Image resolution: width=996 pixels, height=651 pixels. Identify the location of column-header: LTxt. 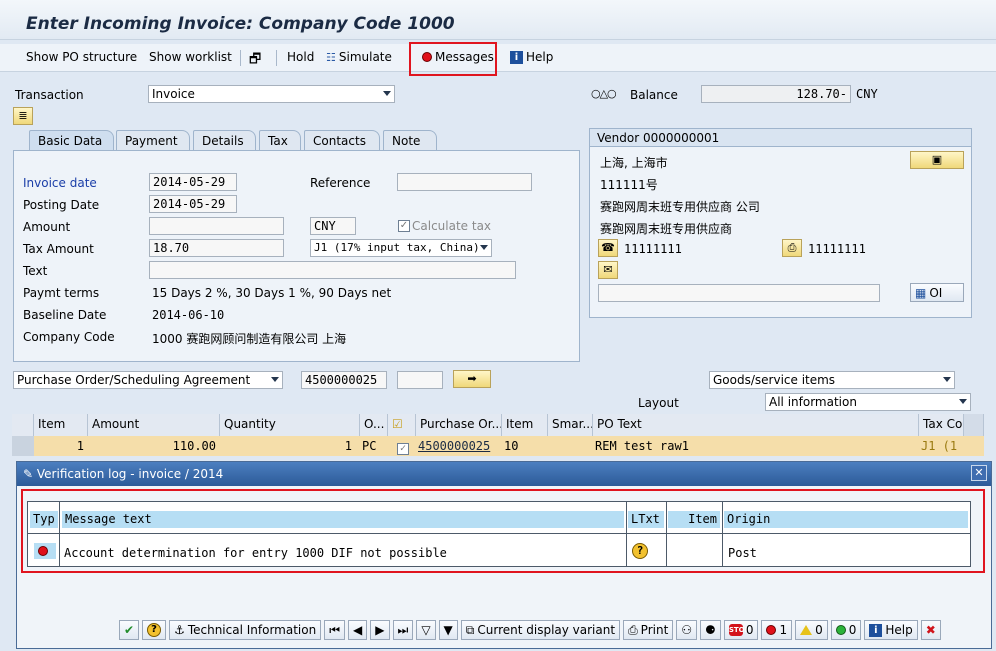
(646, 519).